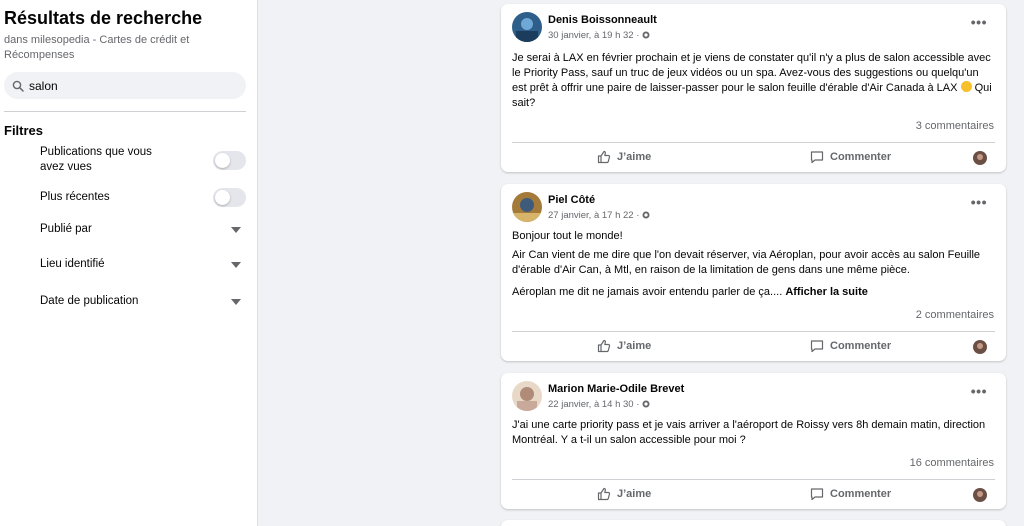 The image size is (1024, 526). What do you see at coordinates (24, 130) in the screenshot?
I see `filters-heading: Filtres` at bounding box center [24, 130].